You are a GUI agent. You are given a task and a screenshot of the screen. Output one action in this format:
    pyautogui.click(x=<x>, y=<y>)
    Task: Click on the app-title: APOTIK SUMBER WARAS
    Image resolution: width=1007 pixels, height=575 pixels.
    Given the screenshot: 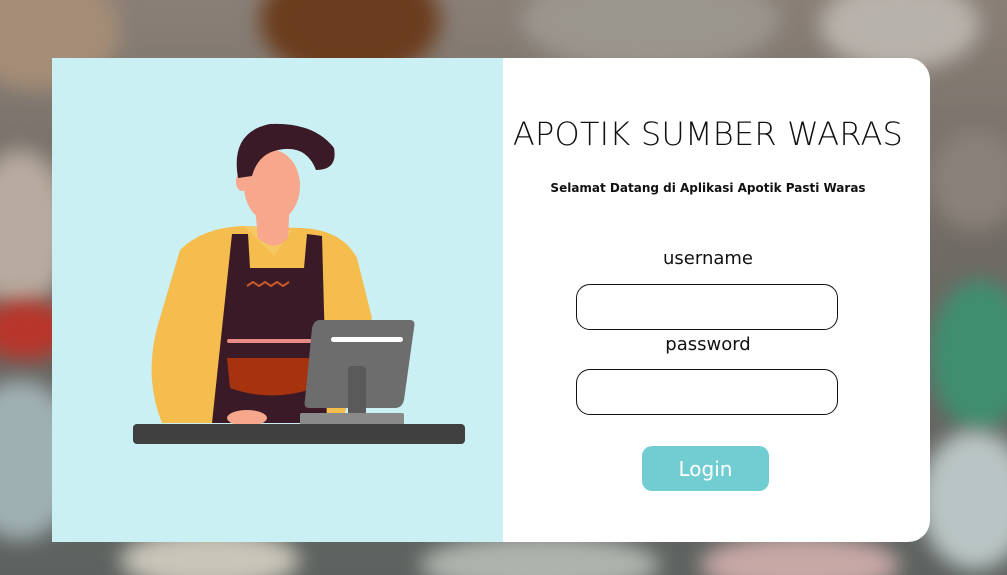 What is the action you would take?
    pyautogui.click(x=708, y=134)
    